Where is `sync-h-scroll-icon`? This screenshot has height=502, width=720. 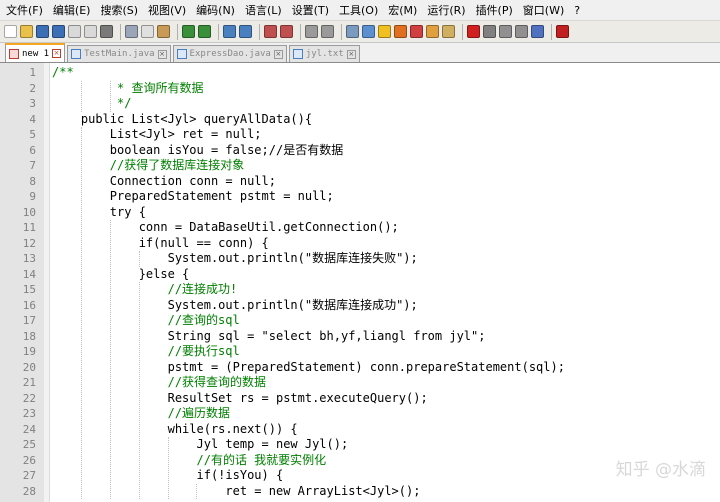
sync-h-scroll-icon is located at coordinates (327, 31).